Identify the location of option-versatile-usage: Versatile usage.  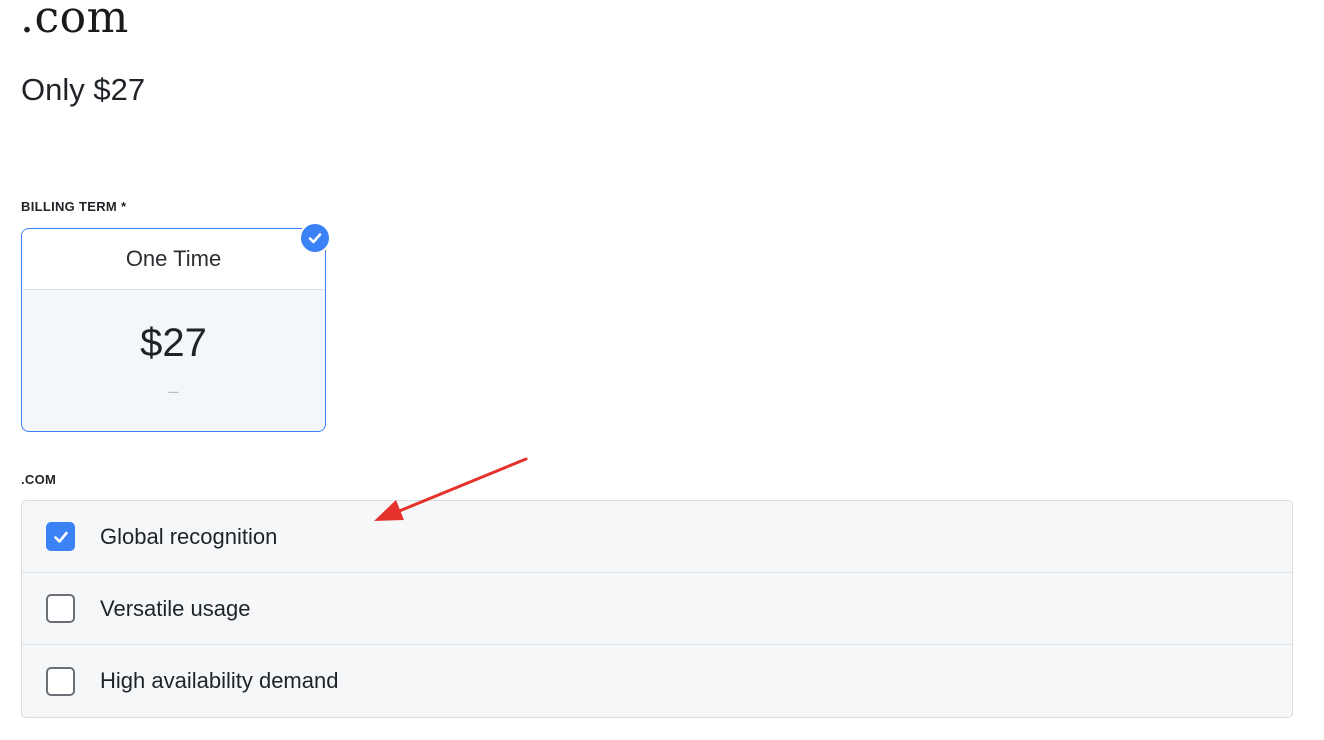
(657, 609).